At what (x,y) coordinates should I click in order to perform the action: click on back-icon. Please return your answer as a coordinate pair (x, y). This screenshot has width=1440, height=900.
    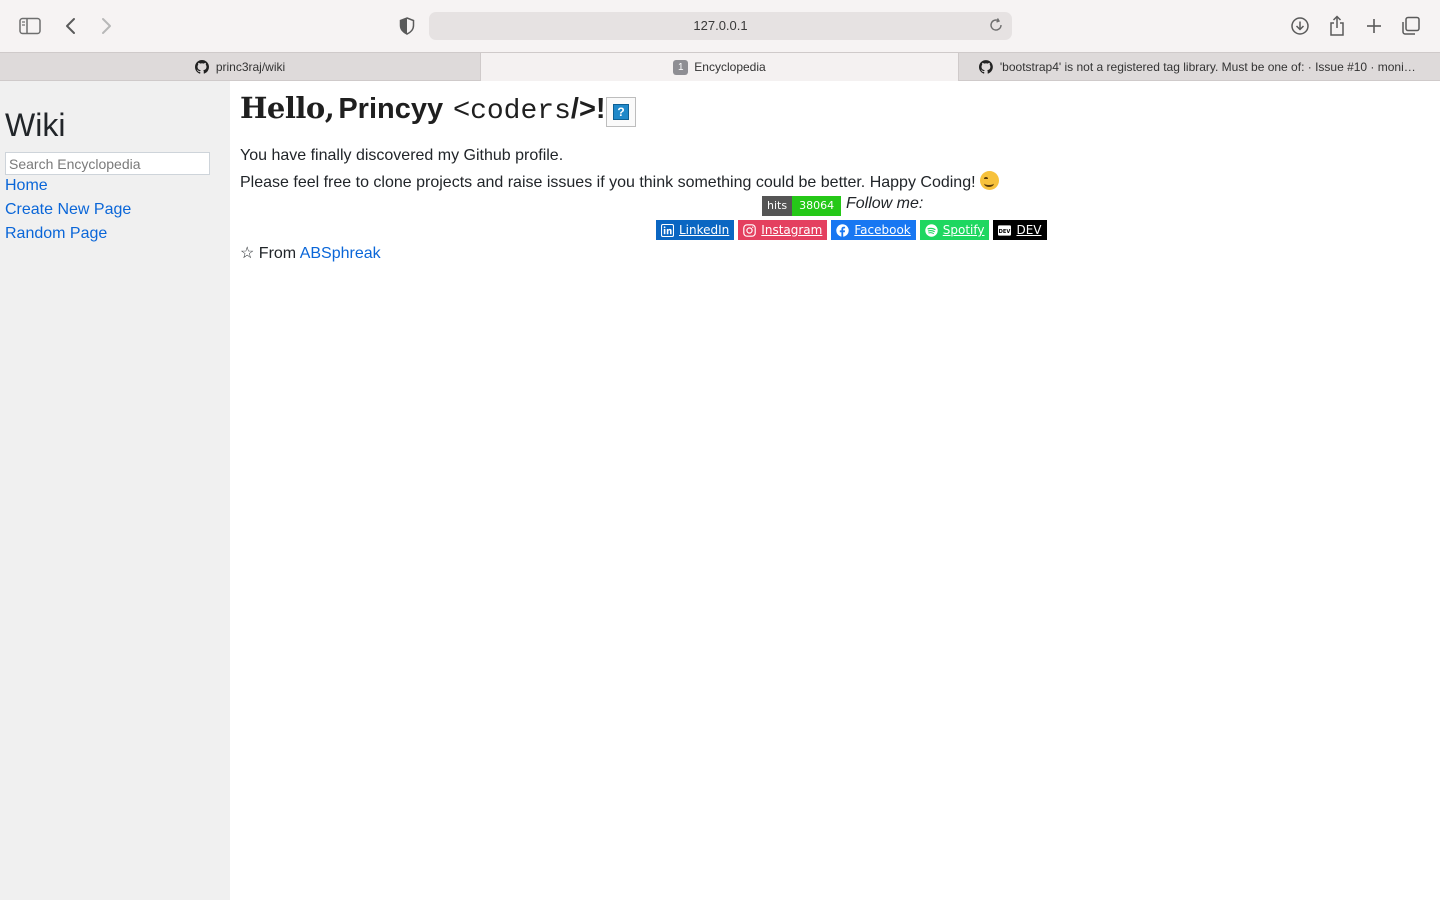
    Looking at the image, I should click on (71, 26).